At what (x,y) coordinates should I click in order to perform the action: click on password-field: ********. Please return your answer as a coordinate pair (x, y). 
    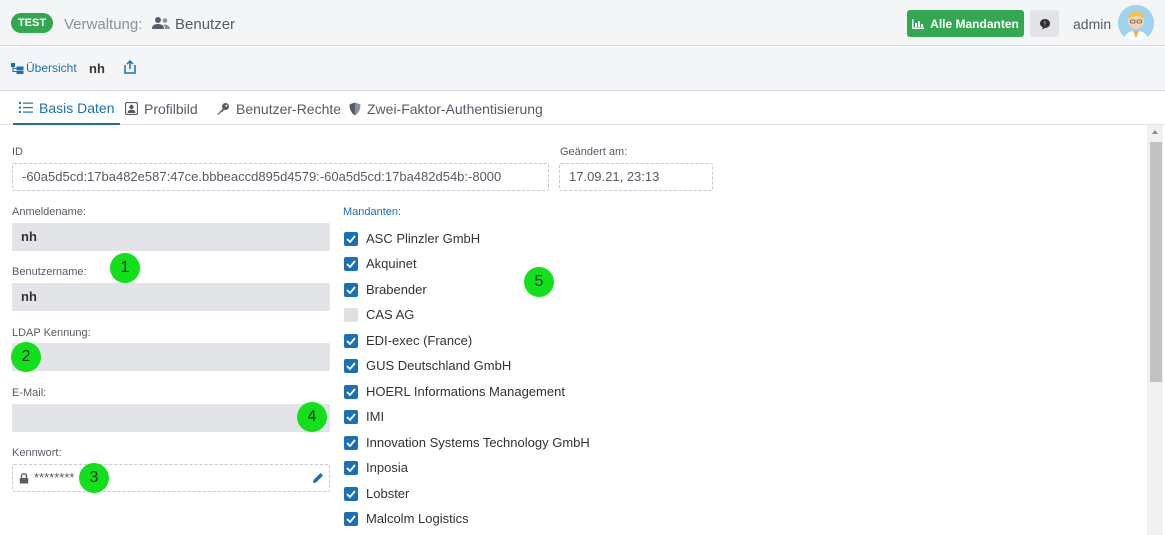
    Looking at the image, I should click on (171, 478).